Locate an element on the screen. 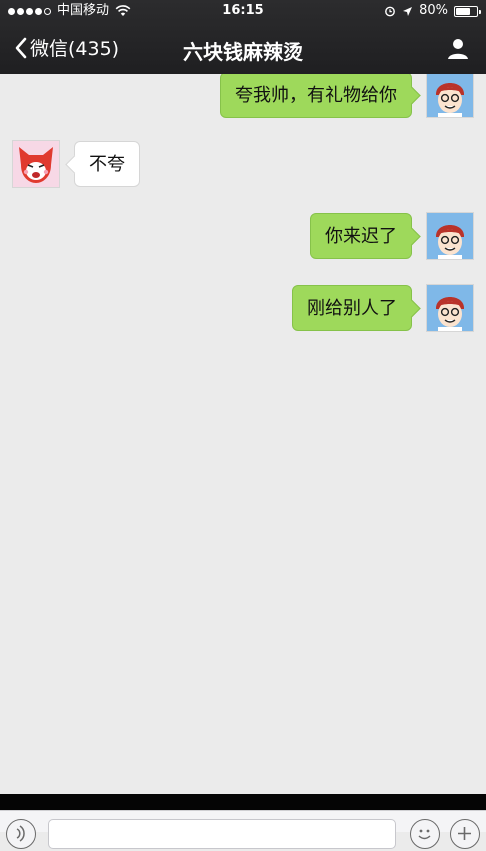  voice-icon is located at coordinates (20, 833).